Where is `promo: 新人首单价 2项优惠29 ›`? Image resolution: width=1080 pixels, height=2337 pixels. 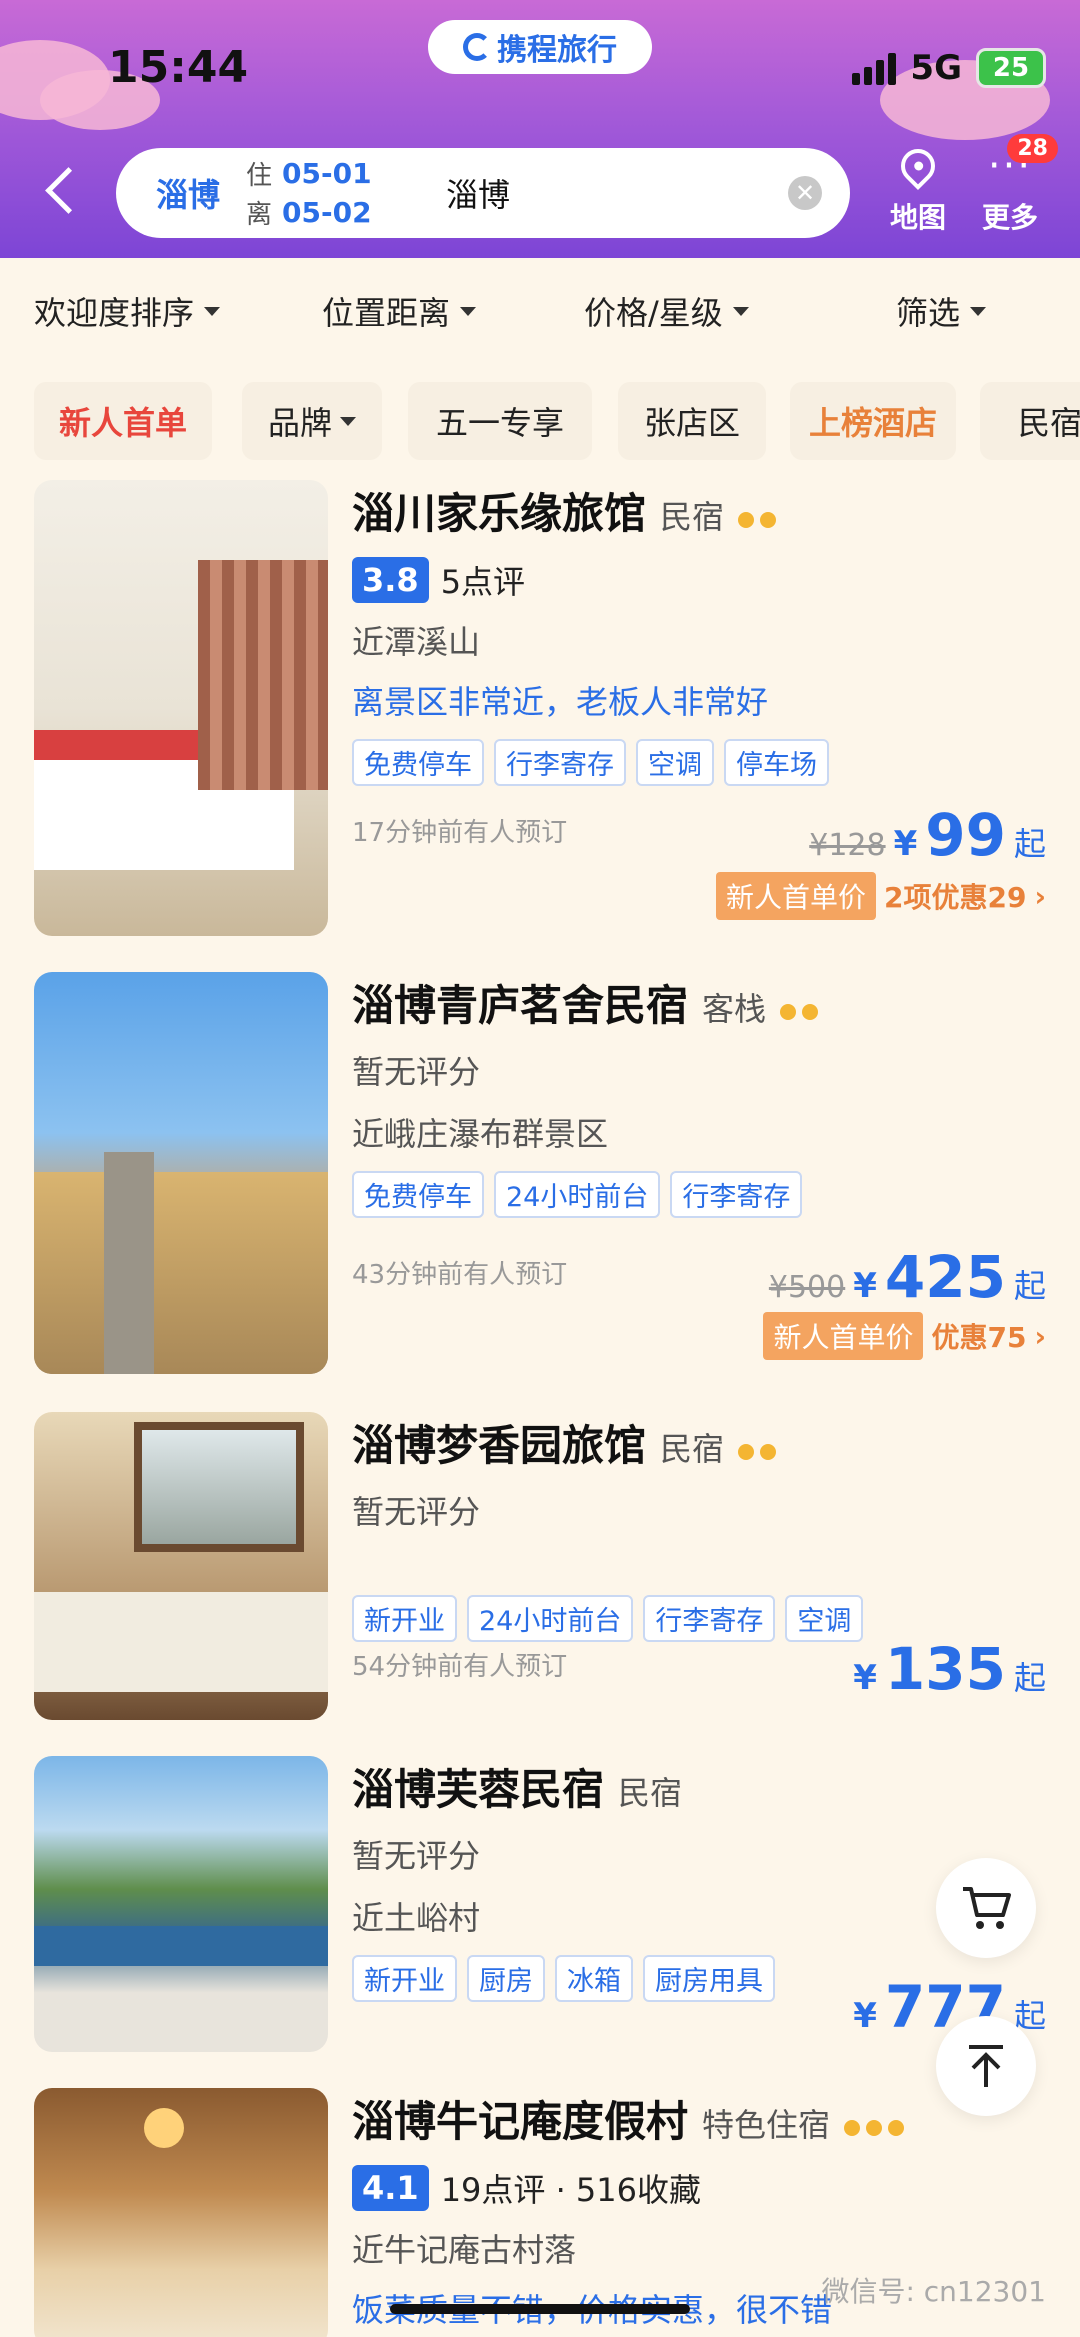 promo: 新人首单价 2项优惠29 › is located at coordinates (880, 896).